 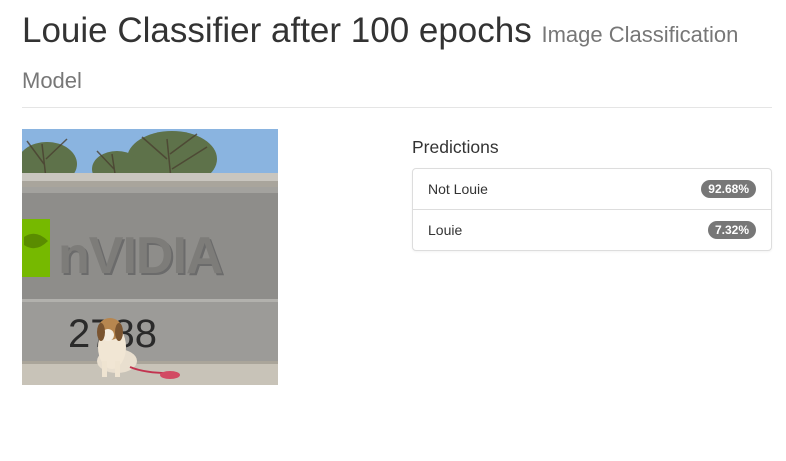 What do you see at coordinates (731, 230) in the screenshot?
I see `prediction-confidence-badge: 7.32%` at bounding box center [731, 230].